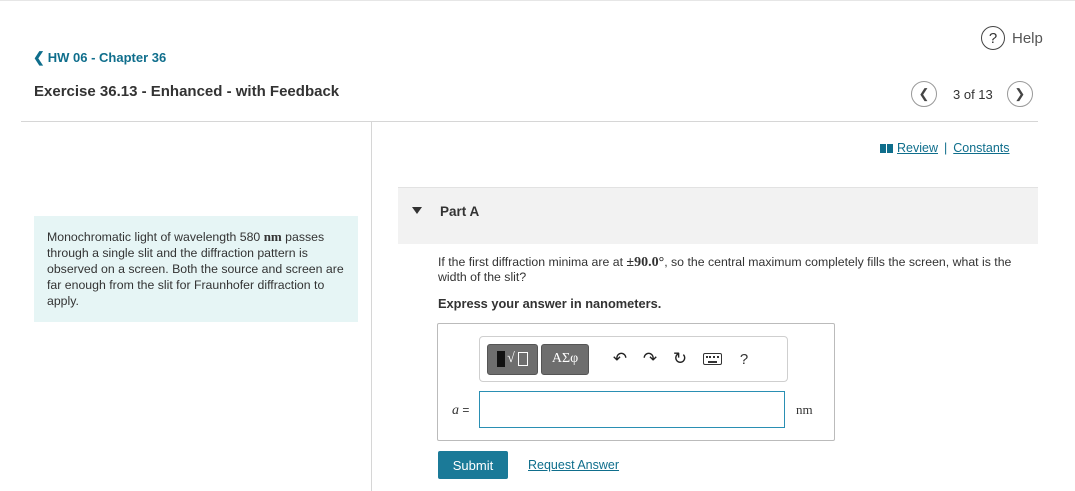 The width and height of the screenshot is (1075, 491). I want to click on question-circle-icon: ?, so click(993, 38).